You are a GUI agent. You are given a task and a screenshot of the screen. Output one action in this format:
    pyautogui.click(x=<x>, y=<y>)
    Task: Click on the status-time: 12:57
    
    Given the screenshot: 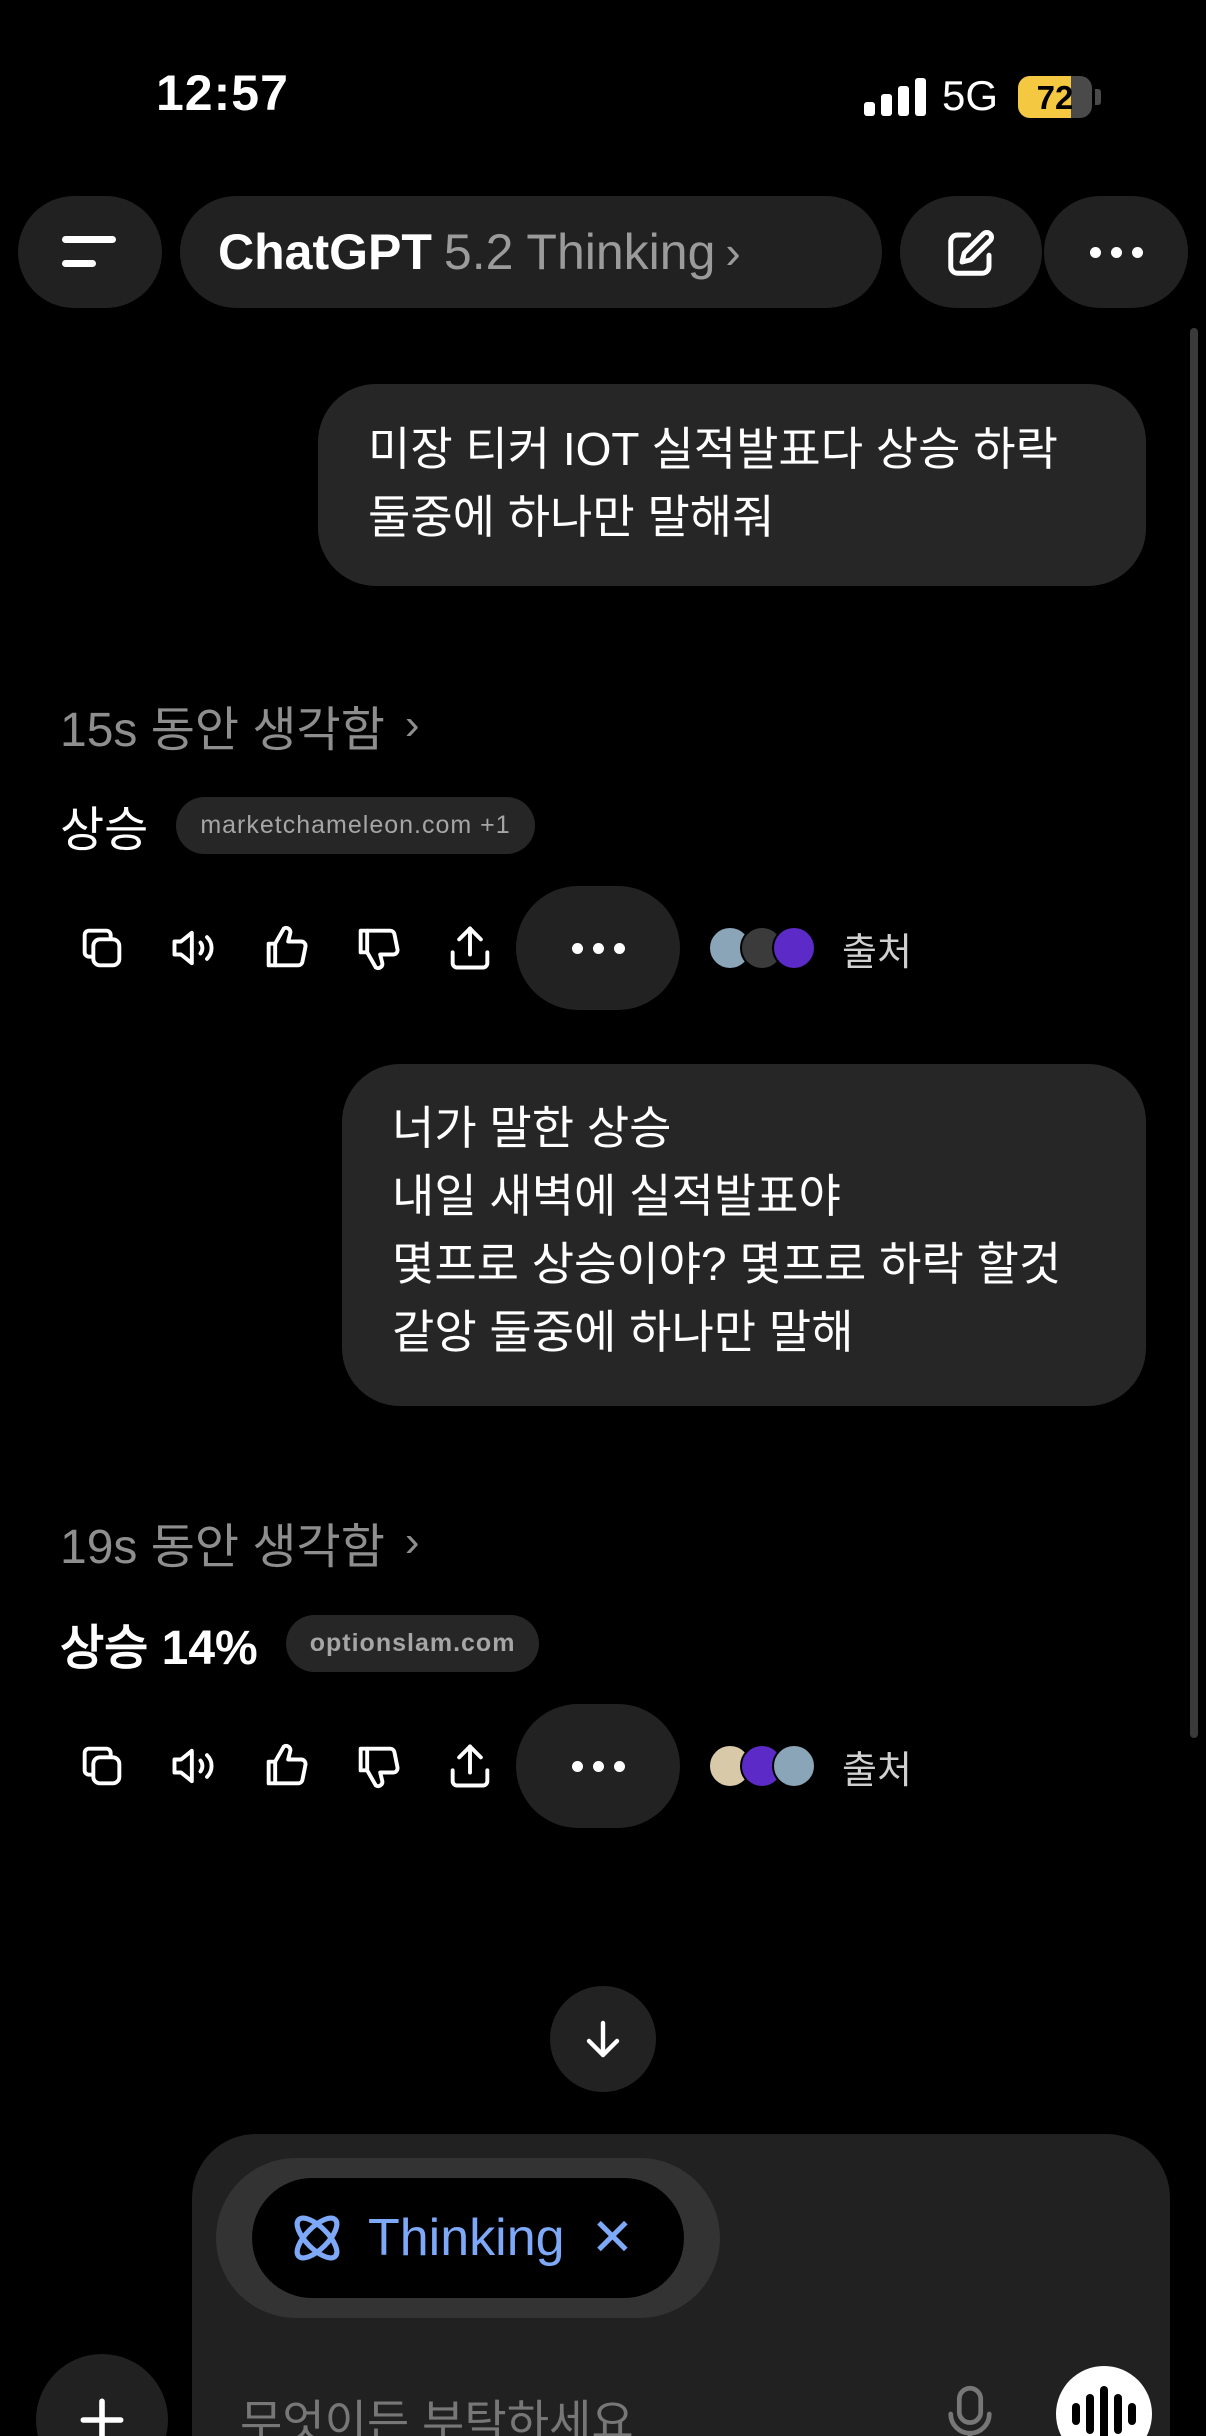 What is the action you would take?
    pyautogui.click(x=222, y=93)
    